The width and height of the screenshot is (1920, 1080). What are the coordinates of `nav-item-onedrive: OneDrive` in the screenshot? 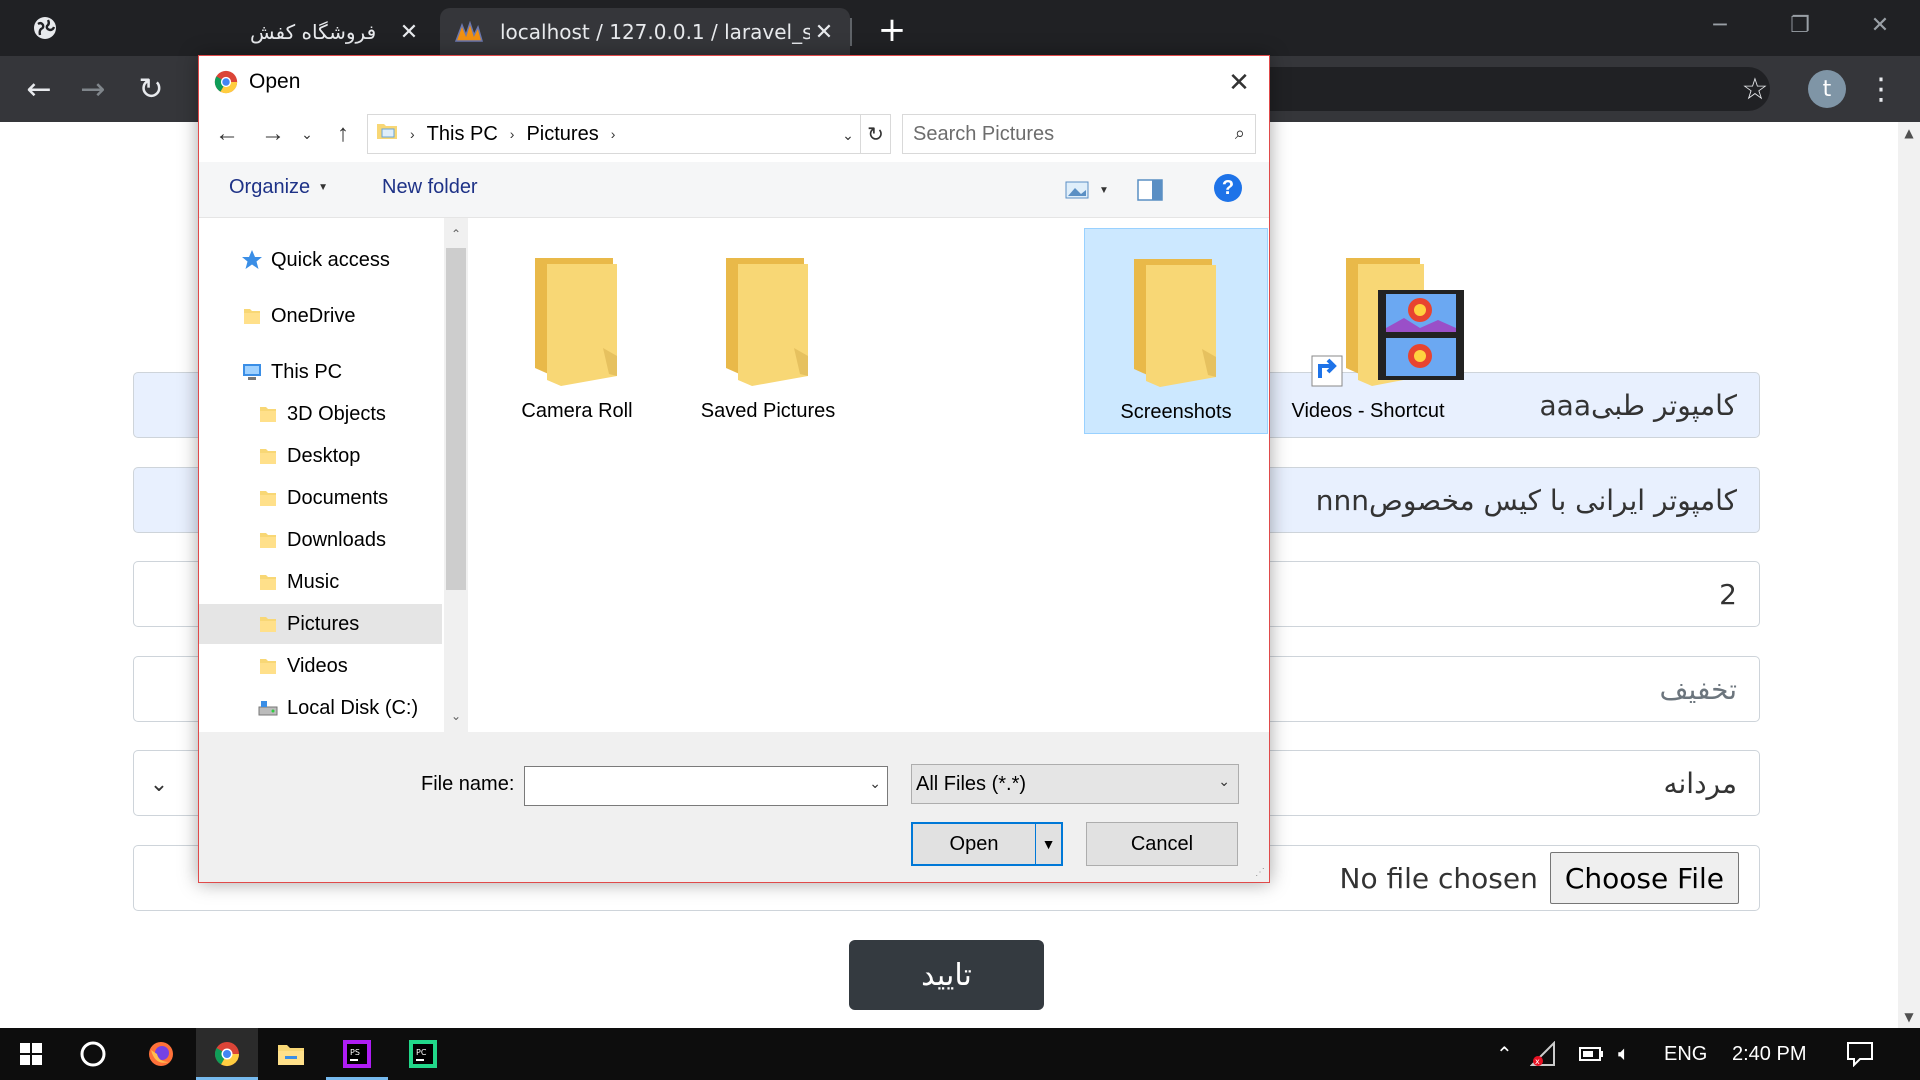 It's located at (320, 316).